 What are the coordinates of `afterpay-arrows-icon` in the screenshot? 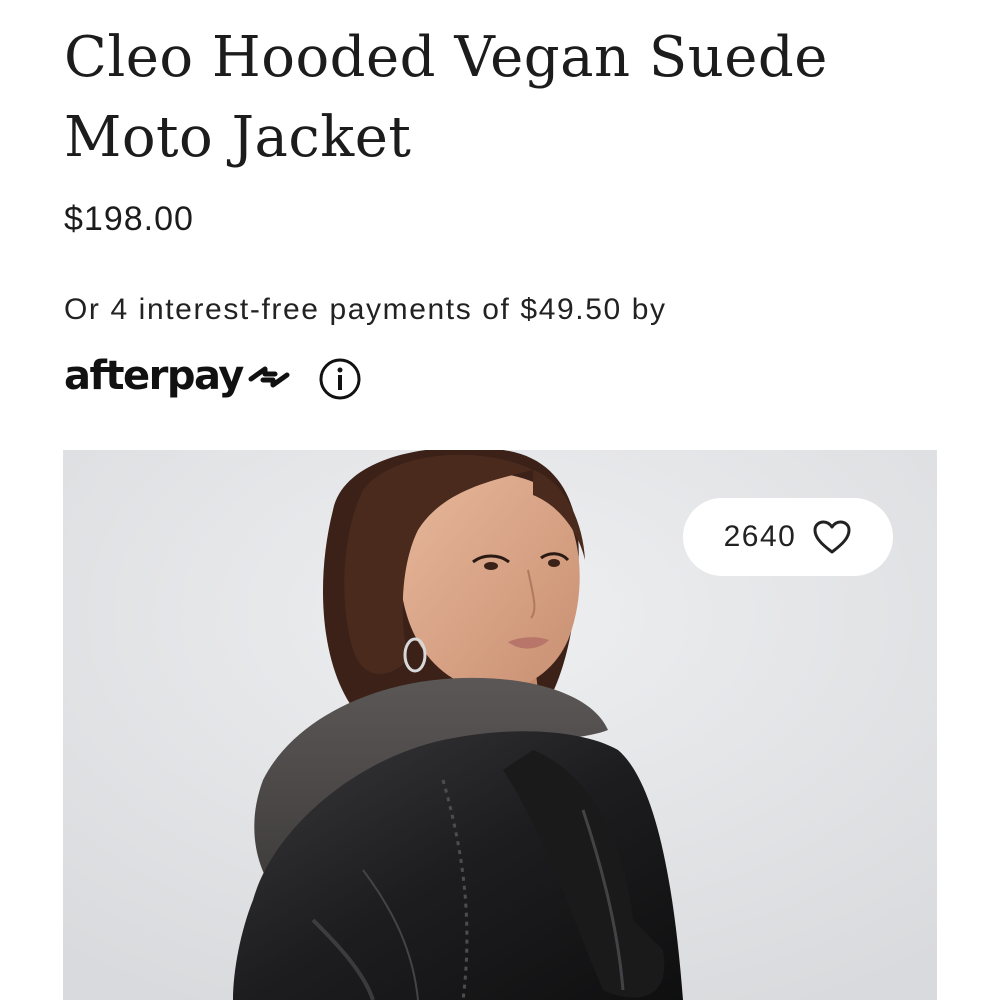 It's located at (269, 377).